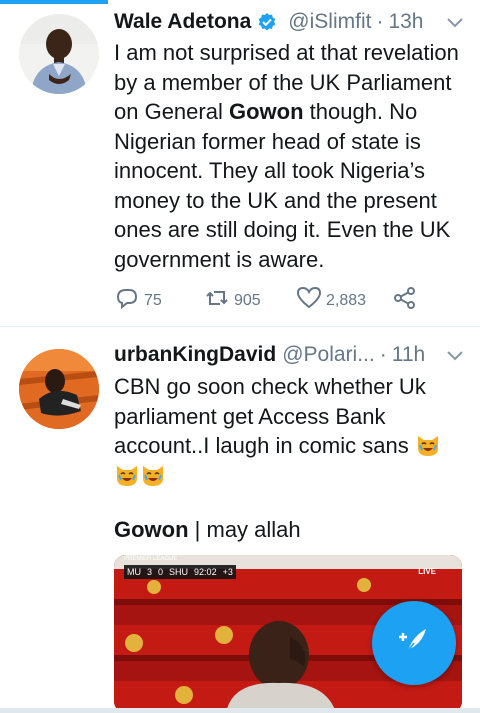 The height and width of the screenshot is (713, 480). I want to click on away-score: 0, so click(161, 572).